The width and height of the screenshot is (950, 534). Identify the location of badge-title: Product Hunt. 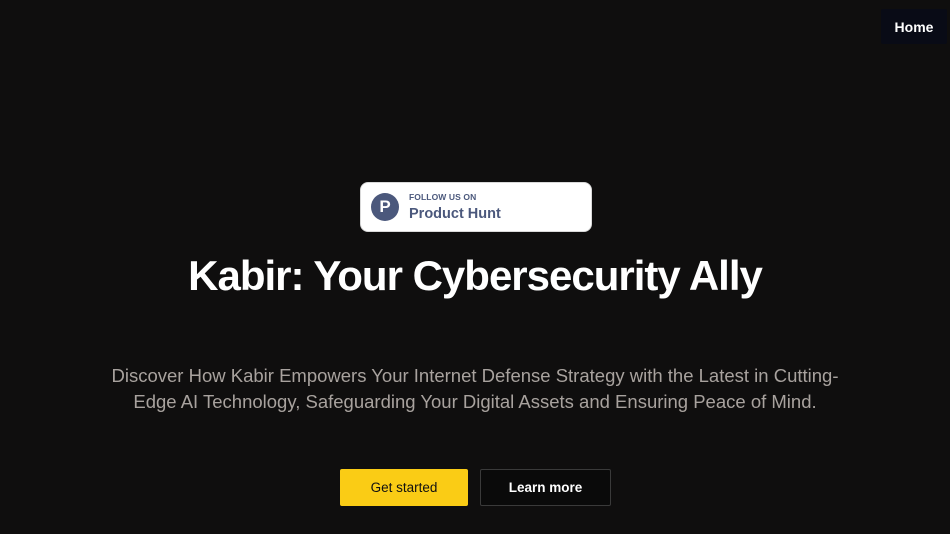
(455, 214).